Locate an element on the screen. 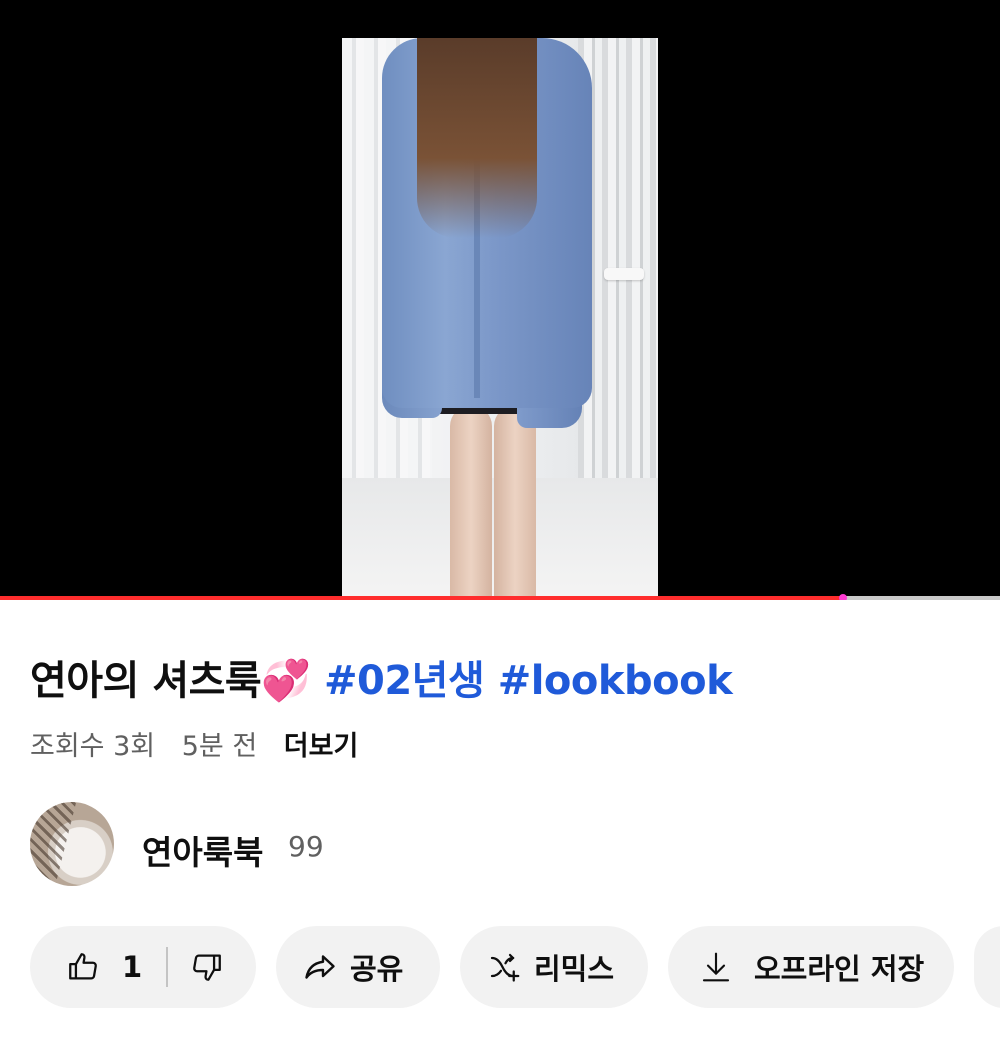 This screenshot has width=1000, height=1037. video-meta: 조회수 3회 5분 전 더보기 is located at coordinates (194, 743).